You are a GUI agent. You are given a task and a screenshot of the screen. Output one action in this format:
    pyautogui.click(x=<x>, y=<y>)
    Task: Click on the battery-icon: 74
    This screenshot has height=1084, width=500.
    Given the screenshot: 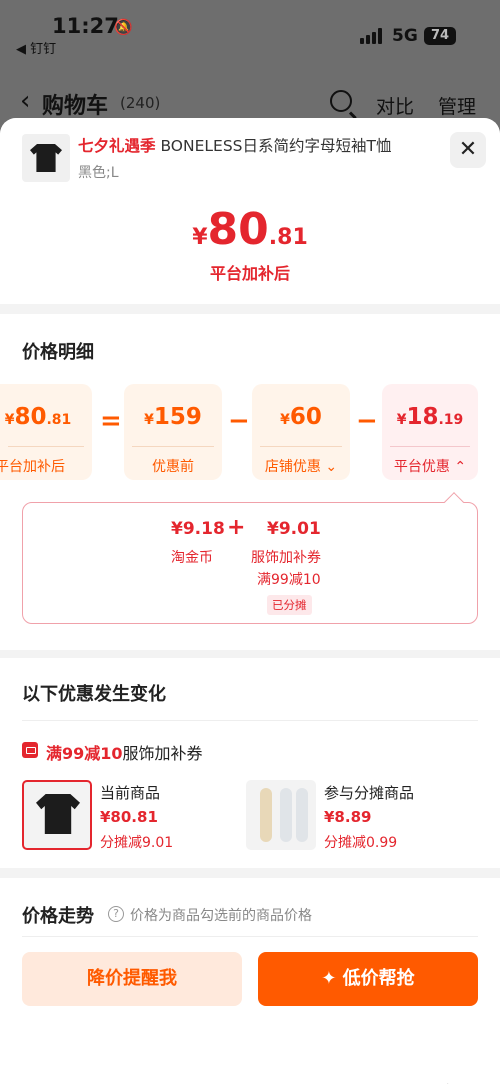 What is the action you would take?
    pyautogui.click(x=440, y=36)
    